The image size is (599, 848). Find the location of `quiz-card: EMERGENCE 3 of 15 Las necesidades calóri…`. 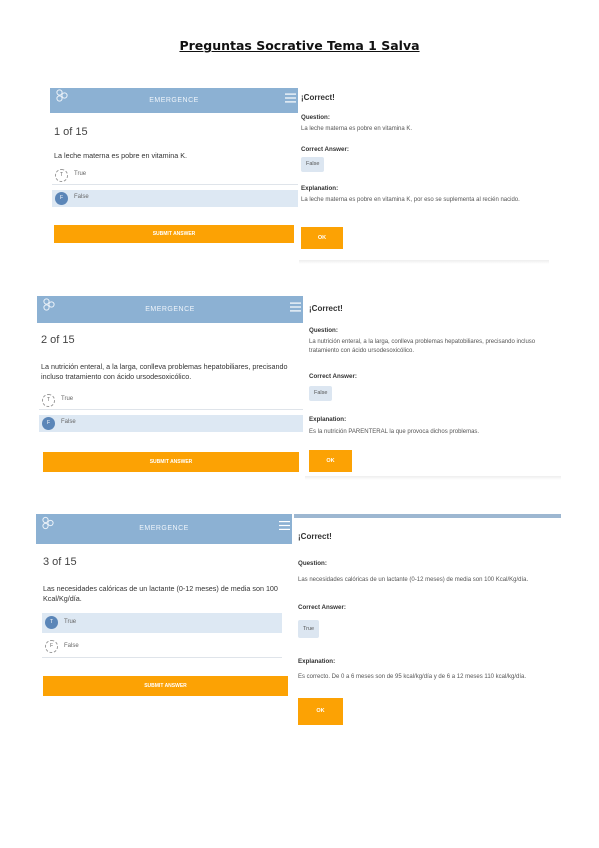

quiz-card: EMERGENCE 3 of 15 Las necesidades calóri… is located at coordinates (164, 614).